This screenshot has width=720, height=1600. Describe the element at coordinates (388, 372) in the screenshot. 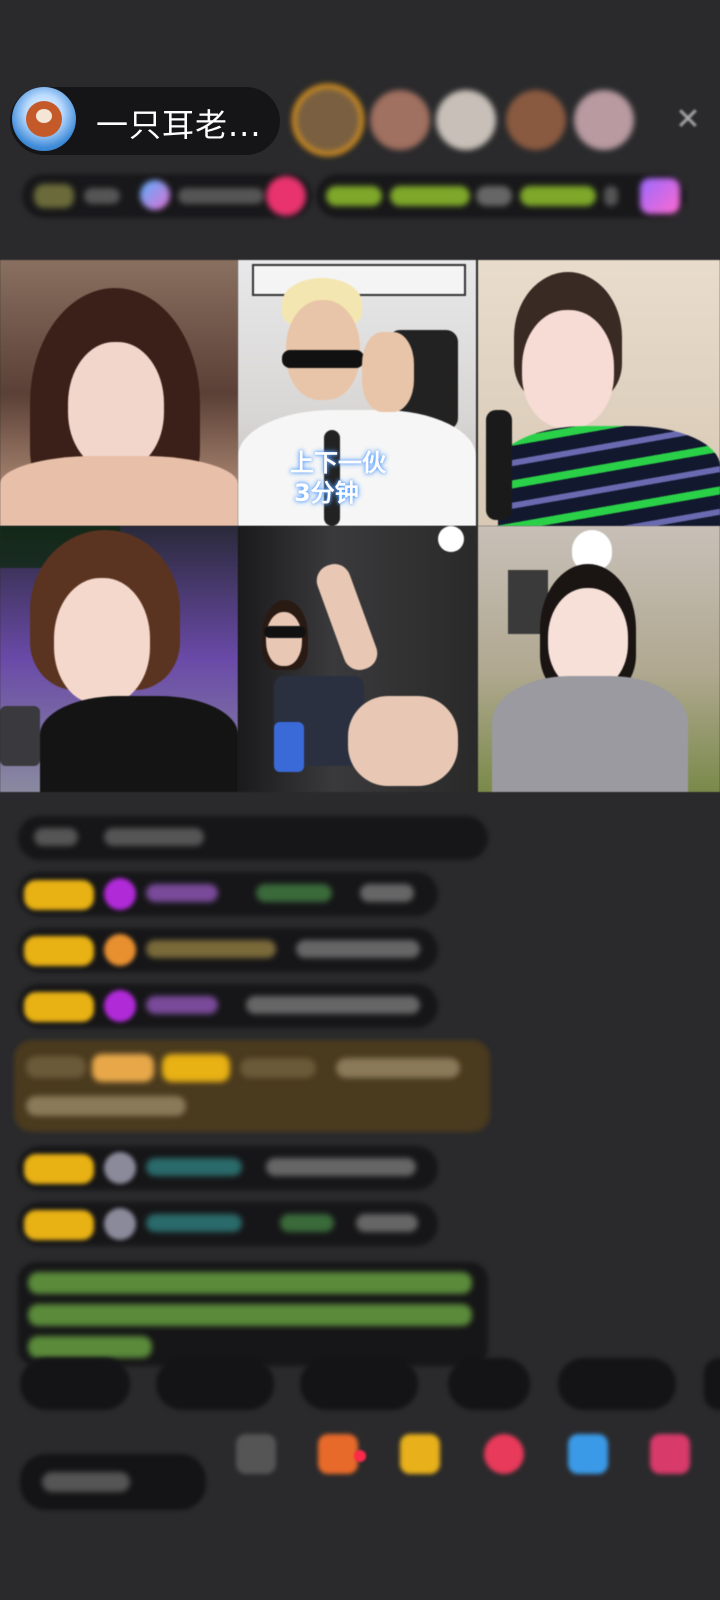

I see `hand-shape` at that location.